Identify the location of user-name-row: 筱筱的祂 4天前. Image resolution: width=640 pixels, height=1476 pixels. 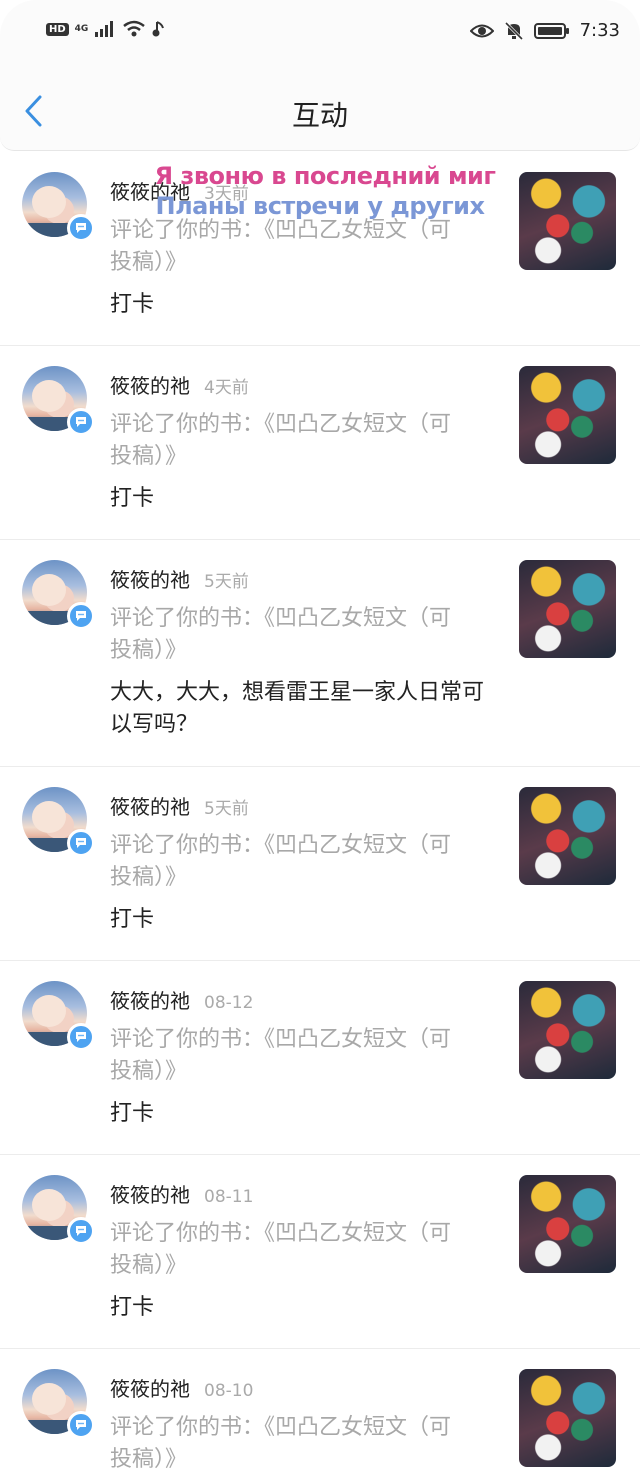
(179, 384).